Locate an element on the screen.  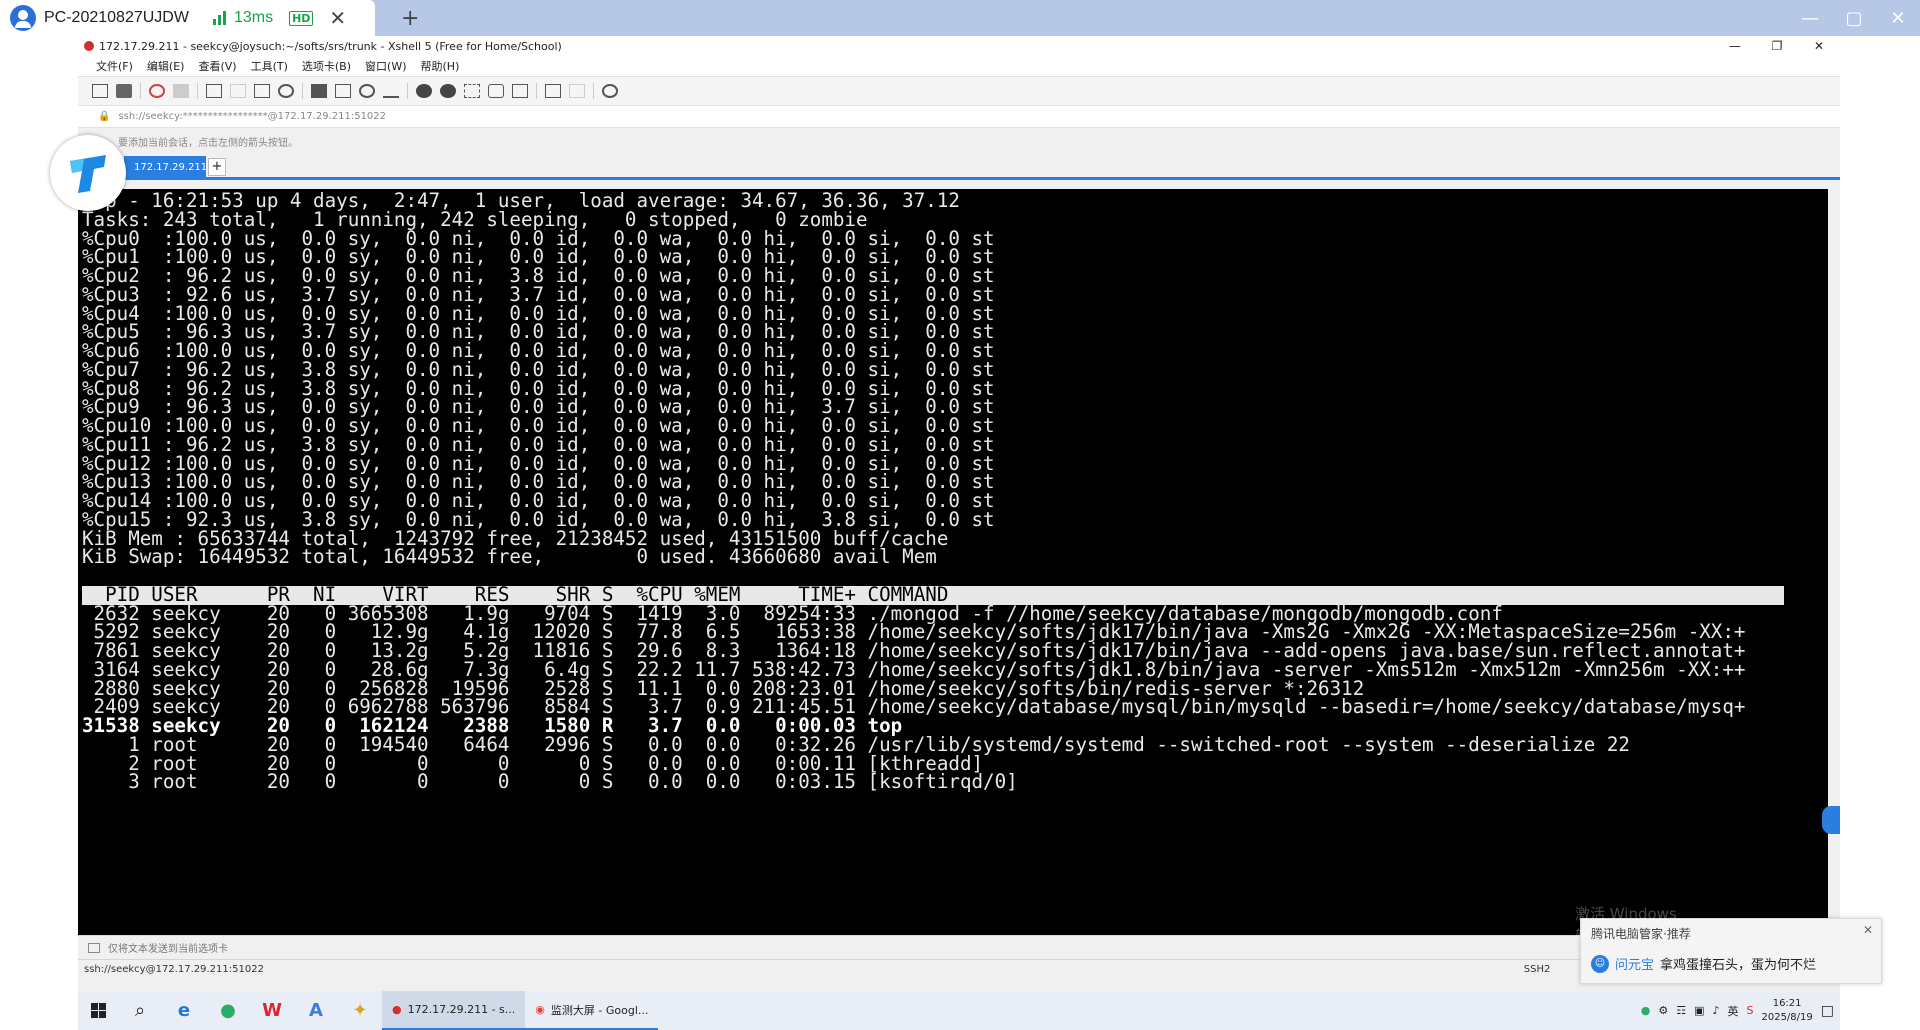
search-icon: ⌕ is located at coordinates (140, 1010).